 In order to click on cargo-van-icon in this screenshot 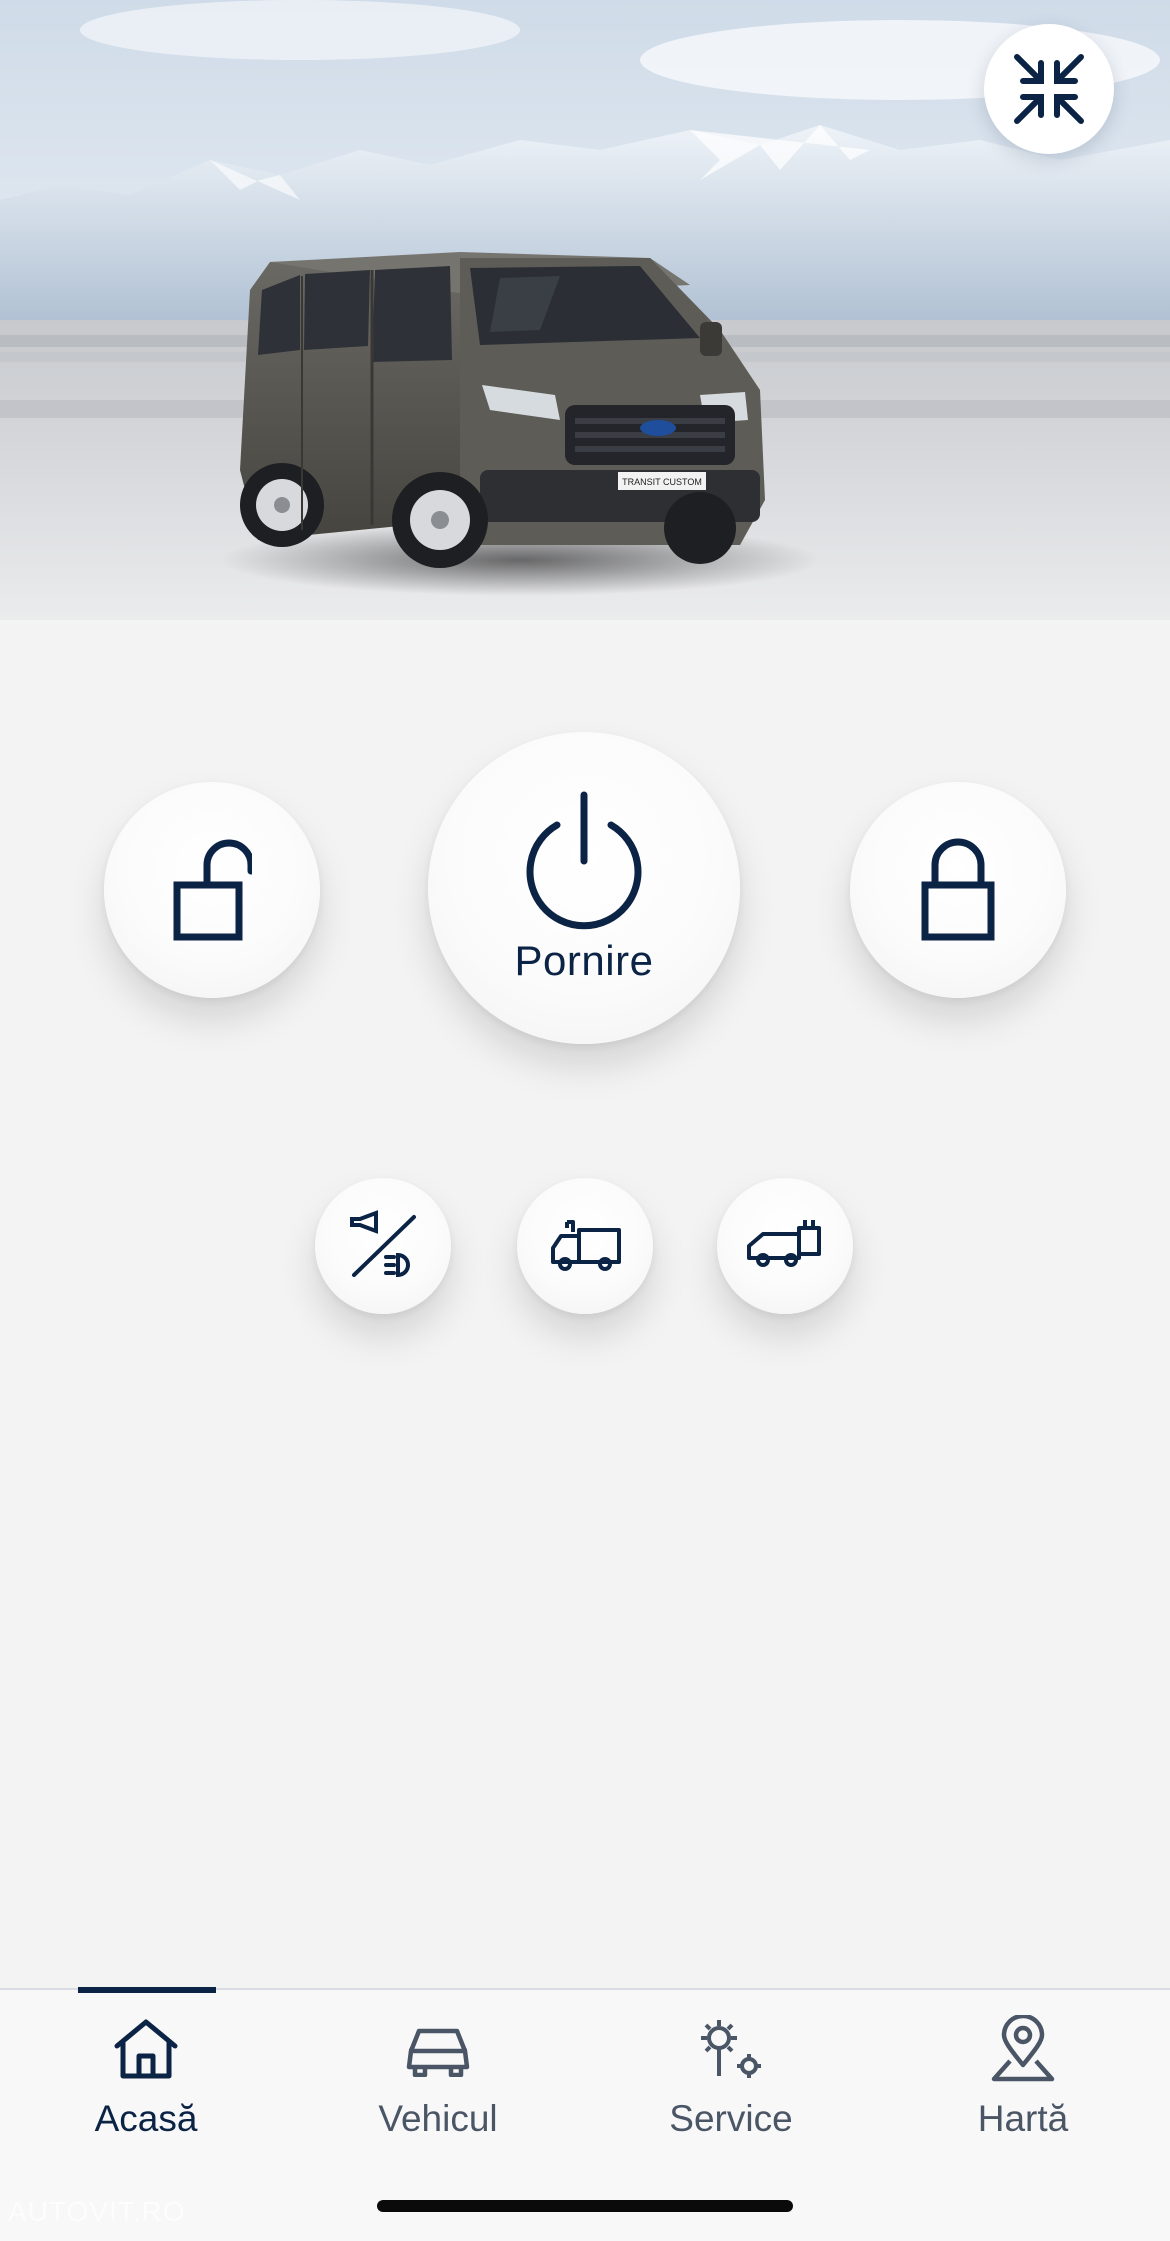, I will do `click(784, 1243)`.